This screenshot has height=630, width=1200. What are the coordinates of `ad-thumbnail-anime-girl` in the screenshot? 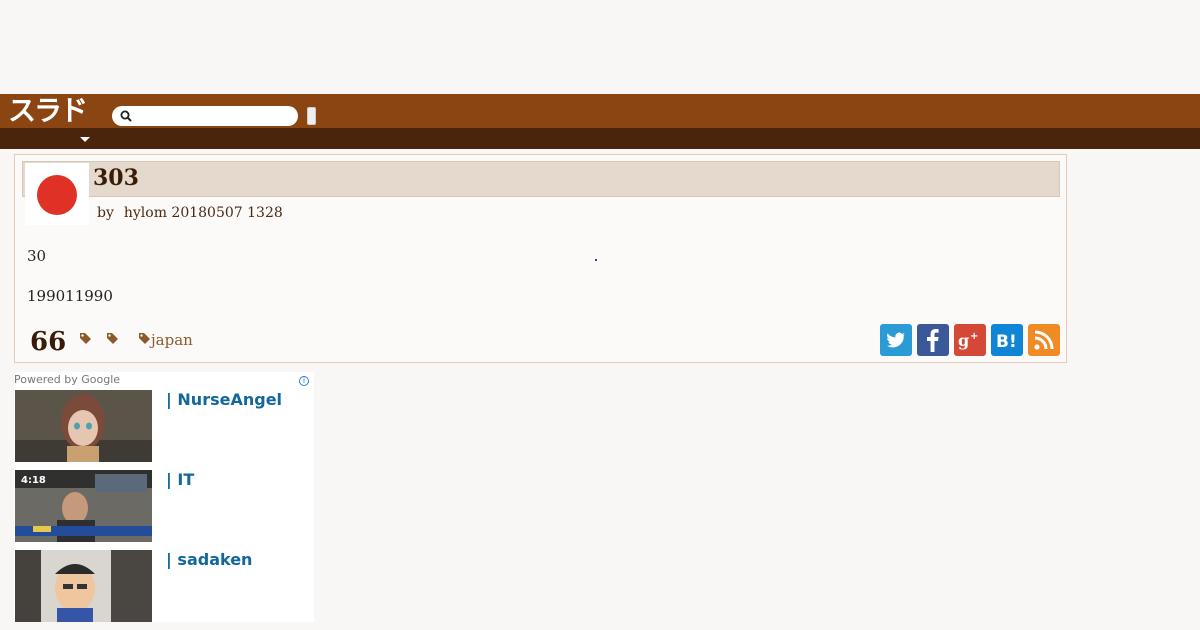 It's located at (83, 426).